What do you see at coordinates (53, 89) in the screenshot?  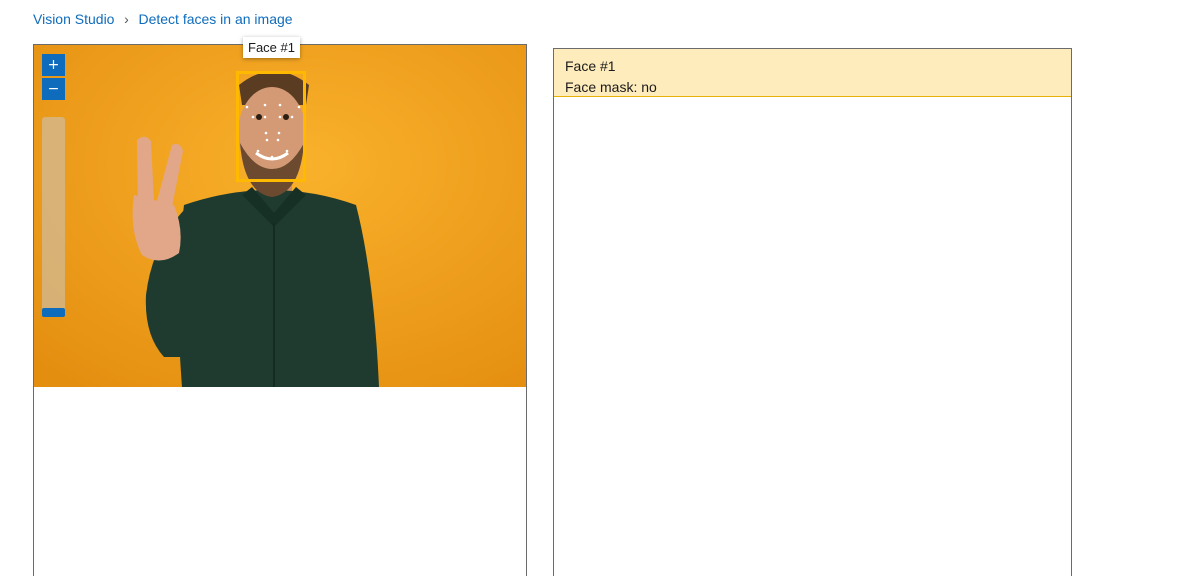 I see `zoom-out-button: −` at bounding box center [53, 89].